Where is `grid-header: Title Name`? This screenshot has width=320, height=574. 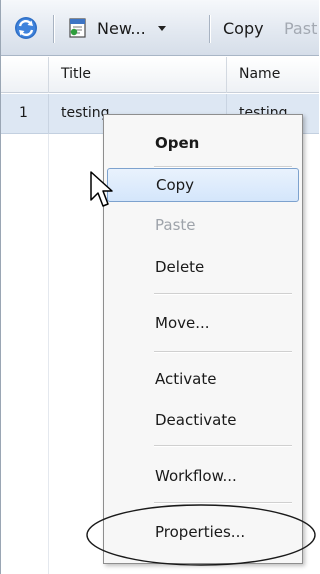
grid-header: Title Name is located at coordinates (160, 75).